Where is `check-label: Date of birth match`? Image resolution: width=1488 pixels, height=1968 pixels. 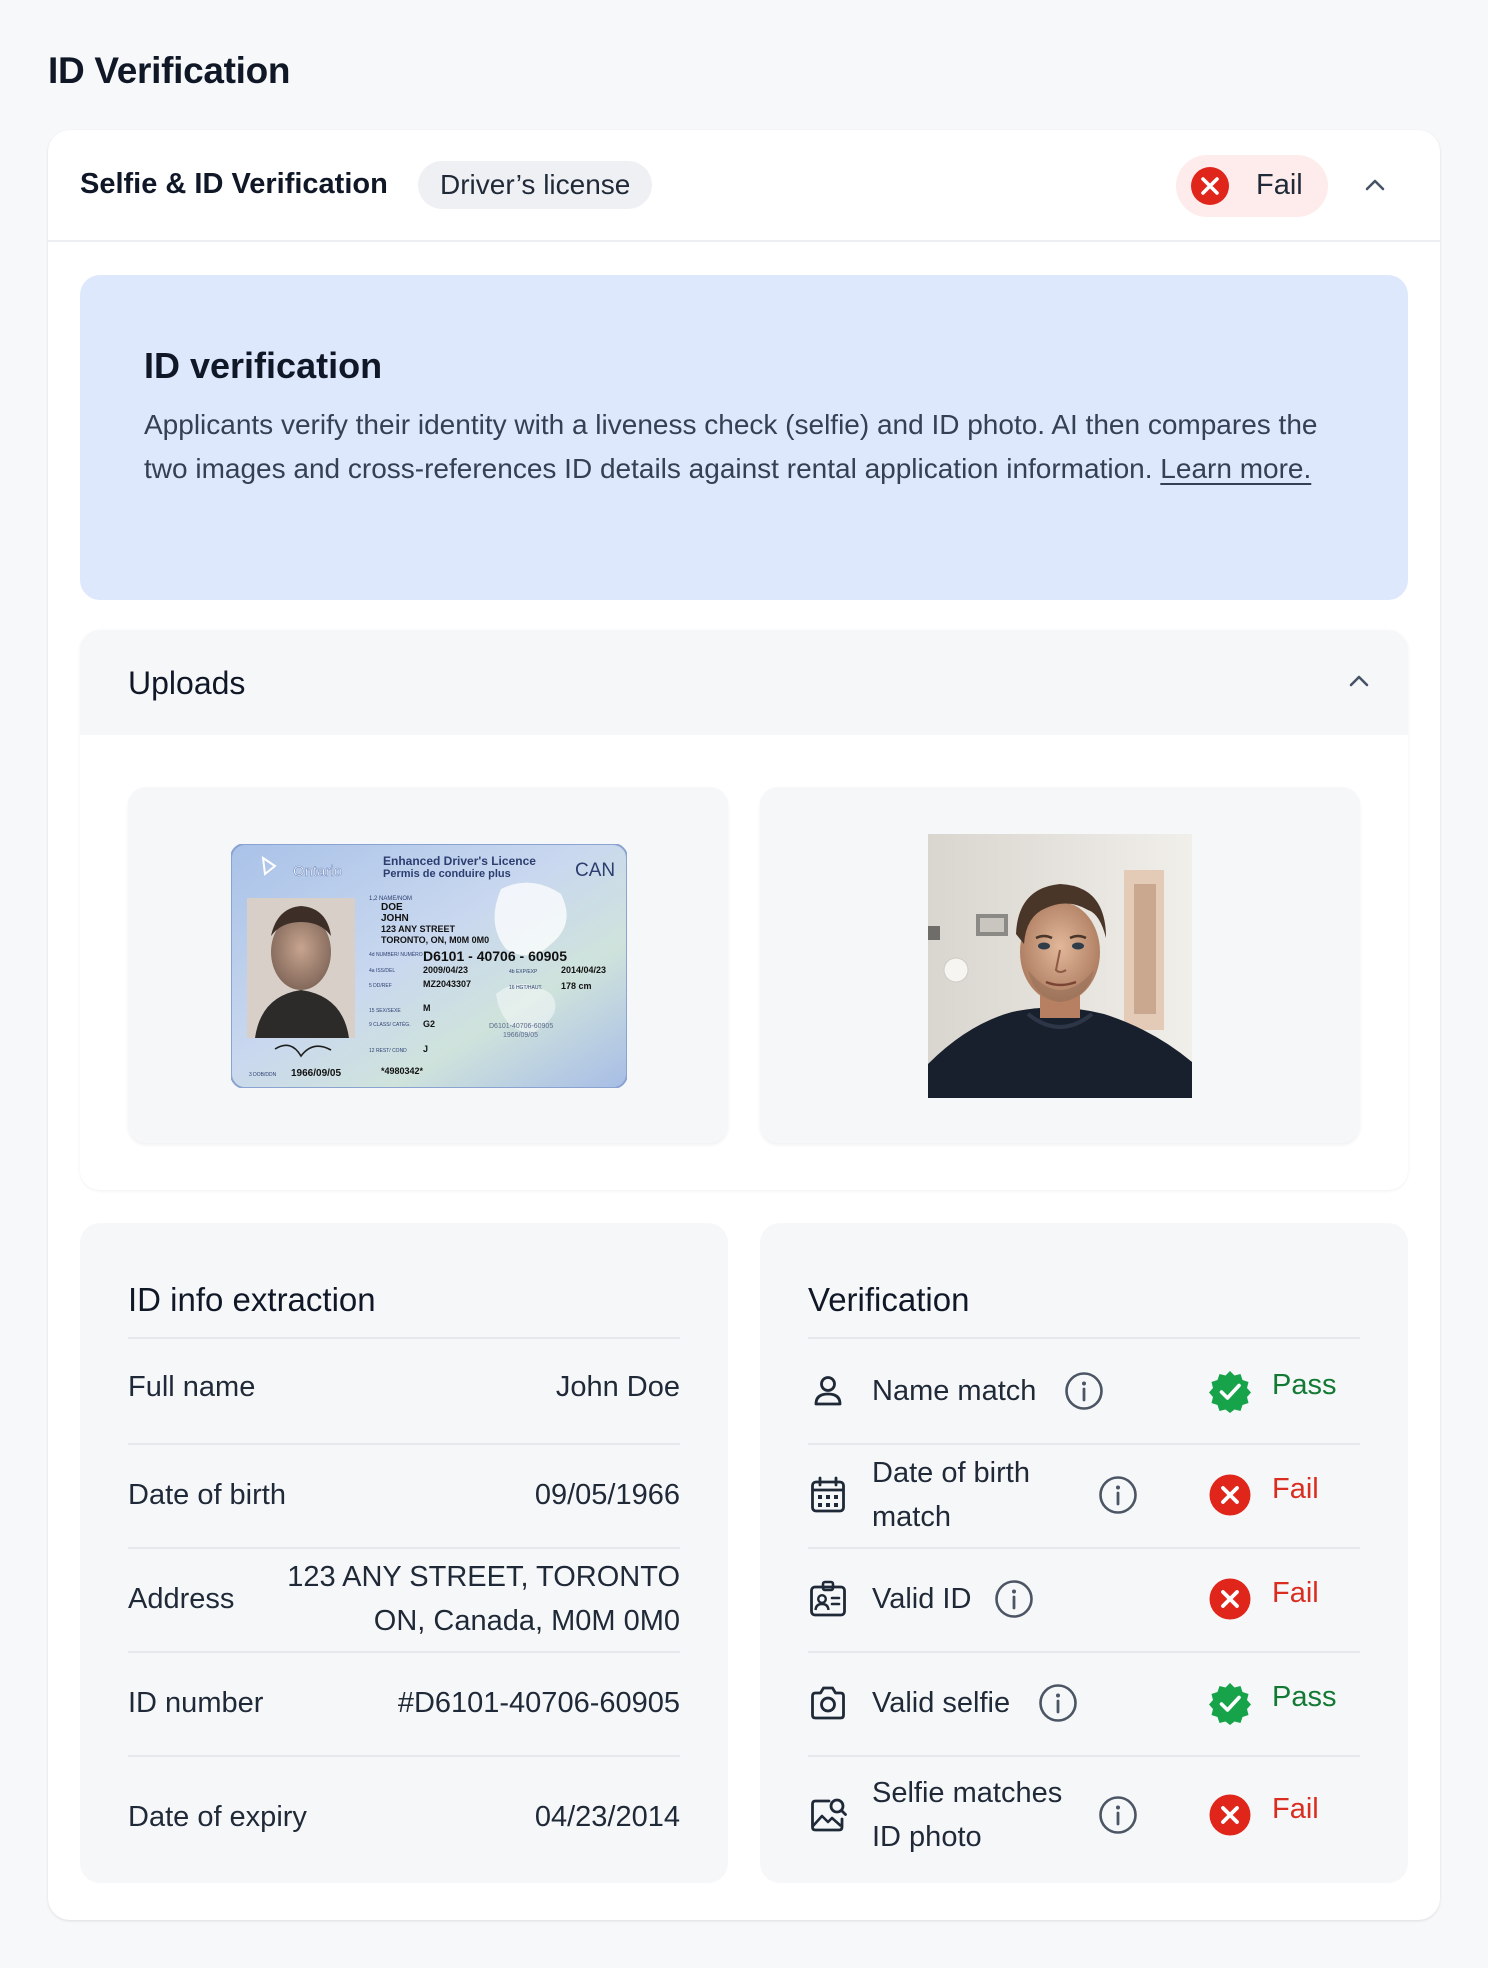
check-label: Date of birth match is located at coordinates (951, 1495).